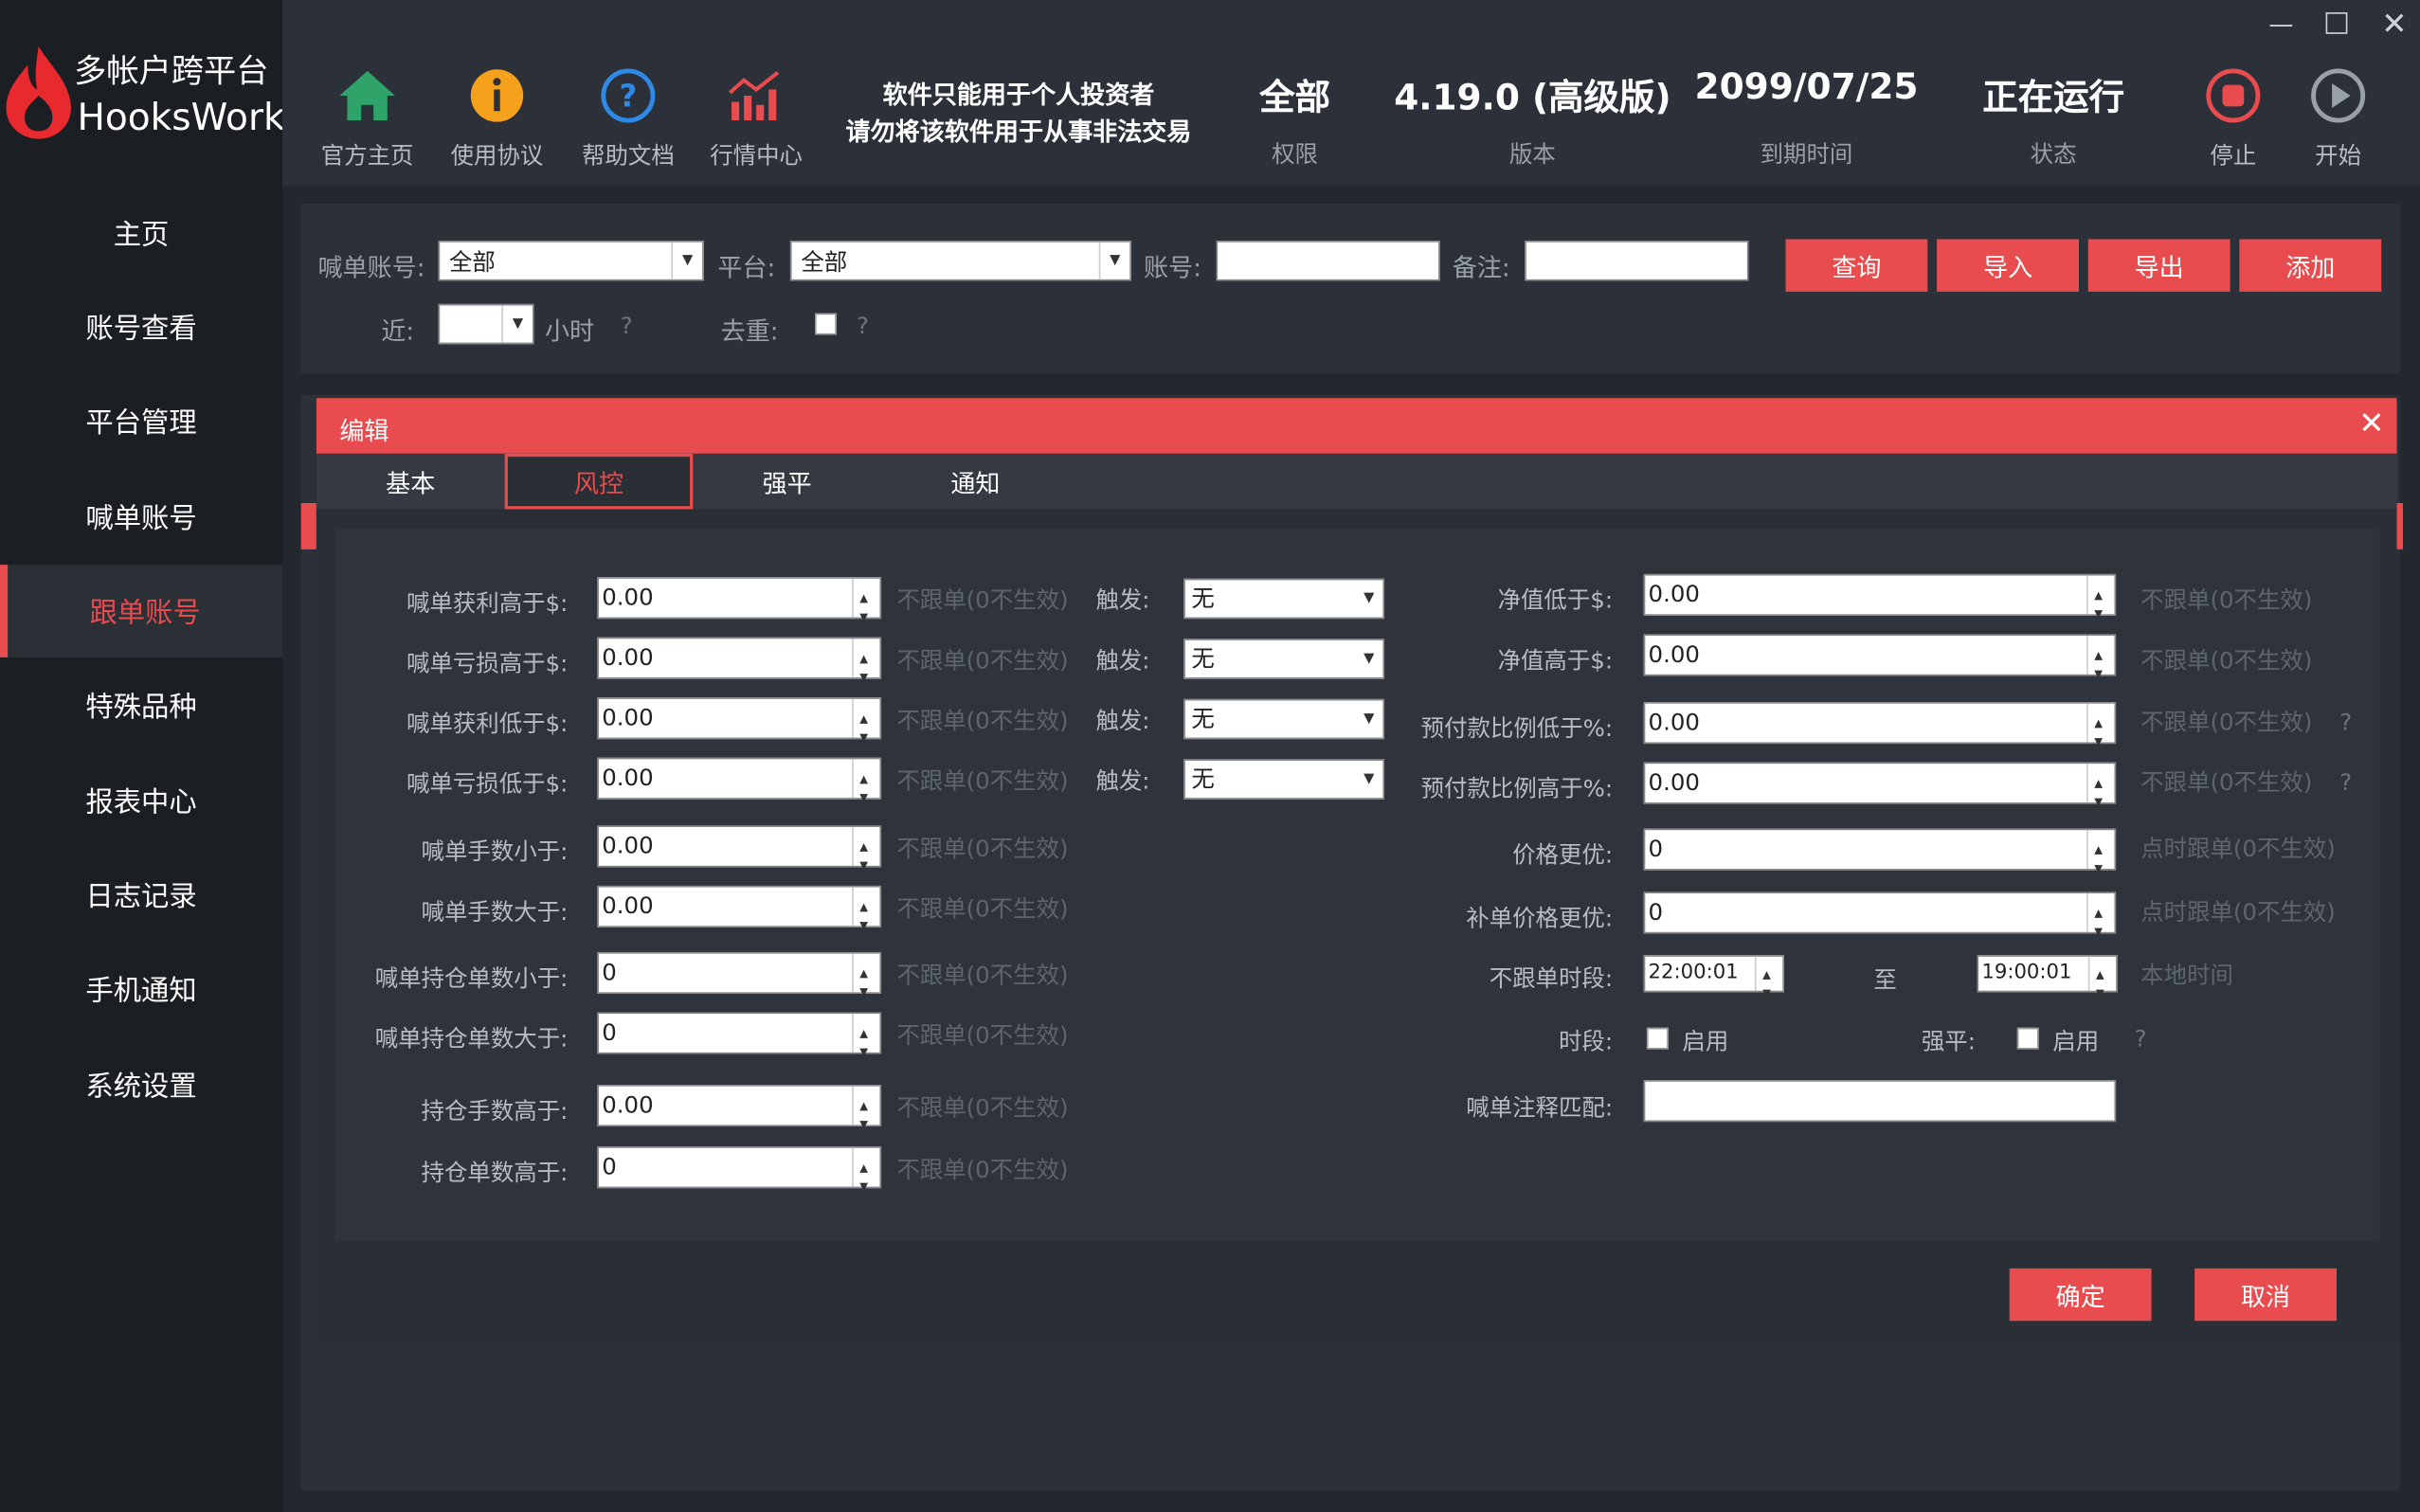  I want to click on signal-profit-below-input: 0.00, so click(740, 727).